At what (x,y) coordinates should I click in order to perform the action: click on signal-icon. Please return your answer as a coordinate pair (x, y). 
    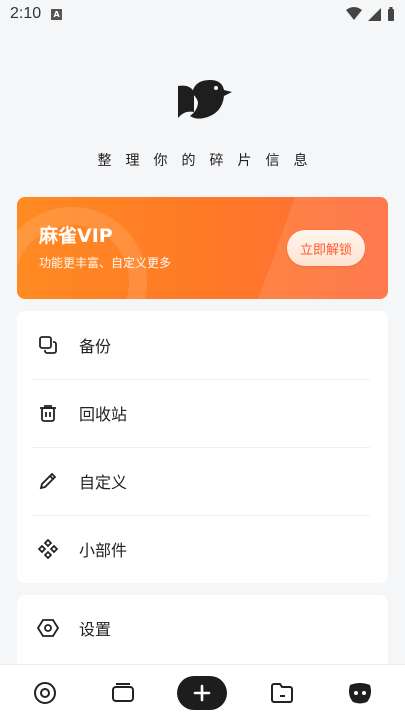
    Looking at the image, I should click on (374, 14).